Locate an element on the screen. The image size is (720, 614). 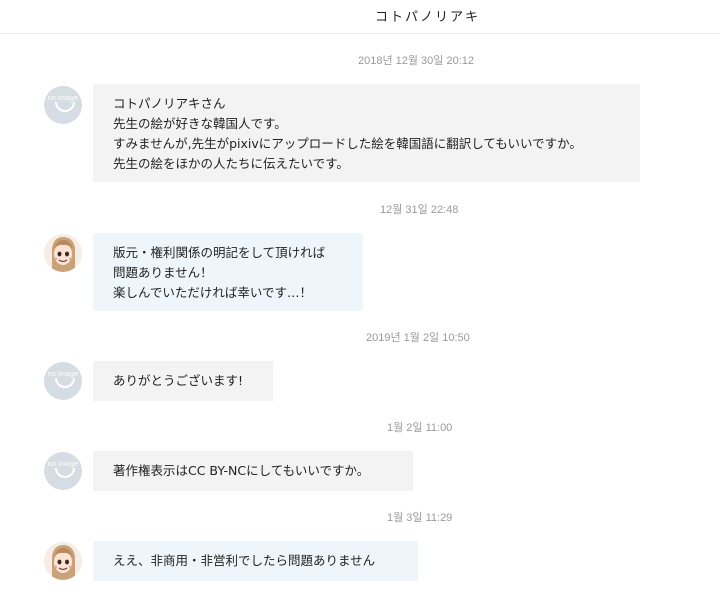
message-line: ありがとうございます! is located at coordinates (178, 380).